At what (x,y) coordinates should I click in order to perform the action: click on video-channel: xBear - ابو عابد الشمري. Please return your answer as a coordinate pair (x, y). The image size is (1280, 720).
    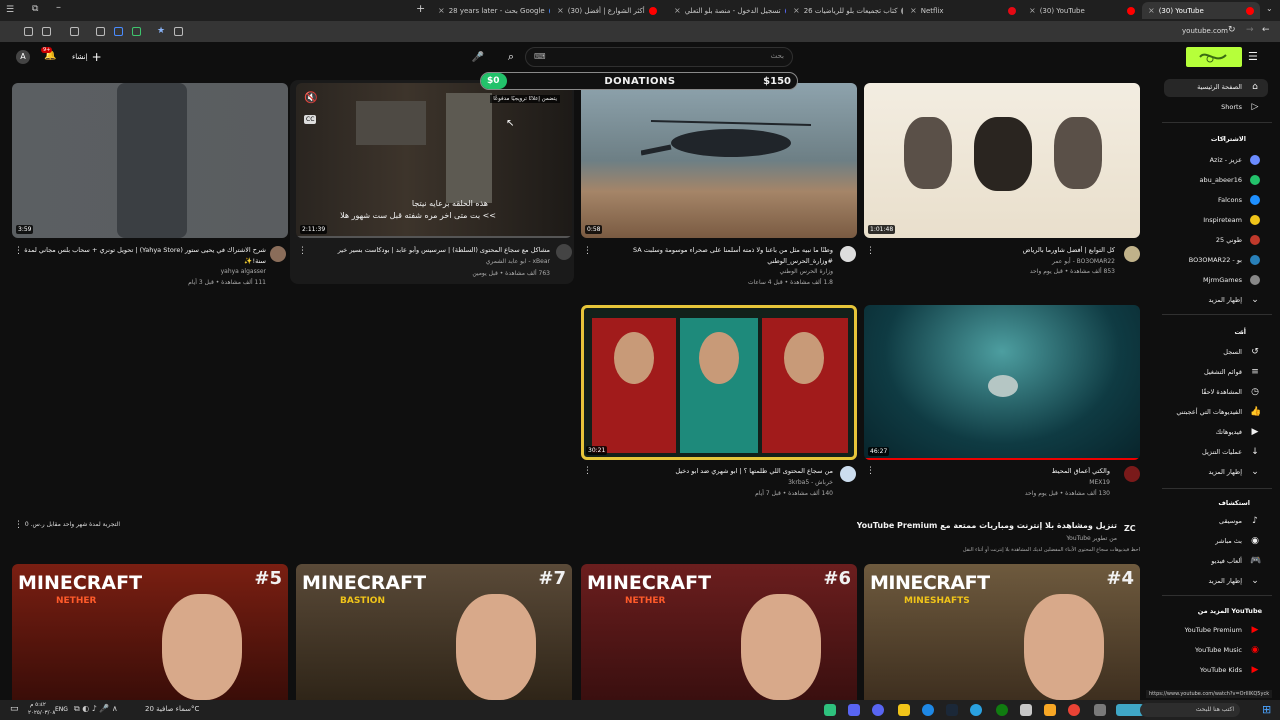
    Looking at the image, I should click on (518, 261).